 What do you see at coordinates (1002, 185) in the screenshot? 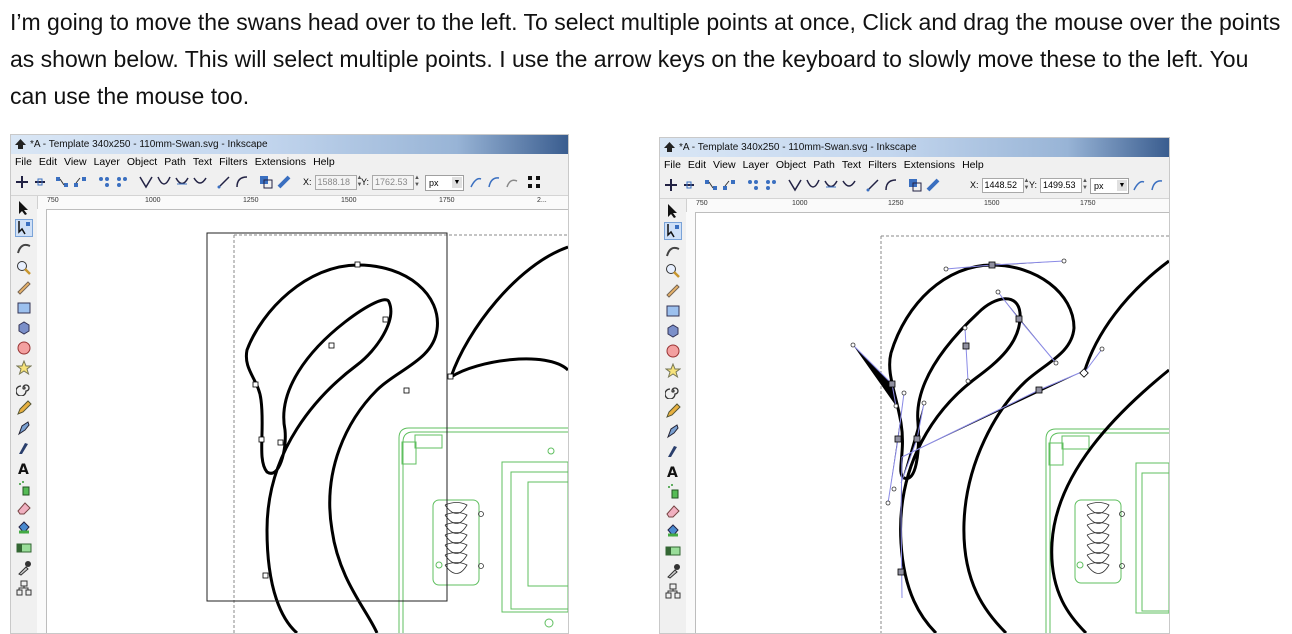
I see `x-input: 1448.52` at bounding box center [1002, 185].